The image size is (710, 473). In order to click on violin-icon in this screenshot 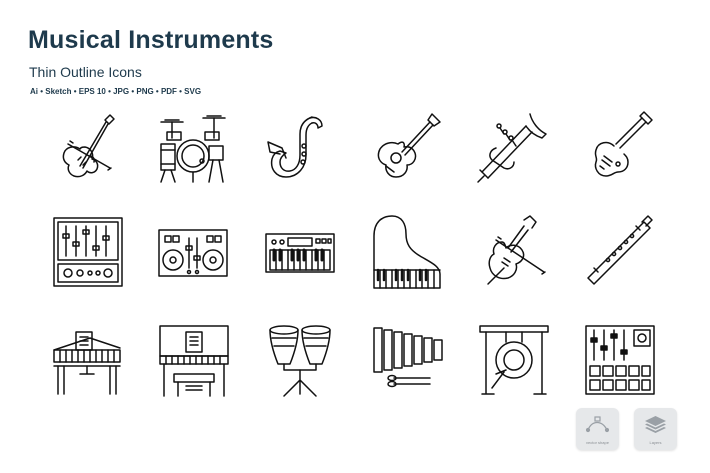, I will do `click(88, 148)`.